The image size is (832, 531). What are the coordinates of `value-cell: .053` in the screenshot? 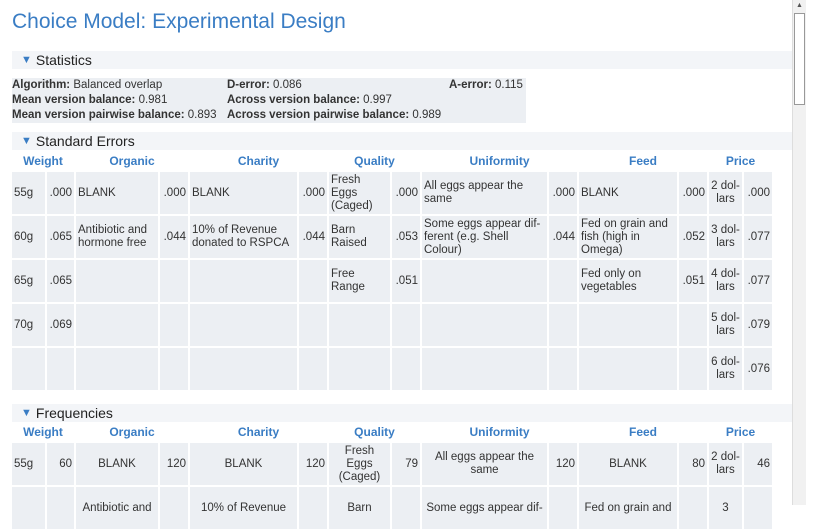 It's located at (406, 237).